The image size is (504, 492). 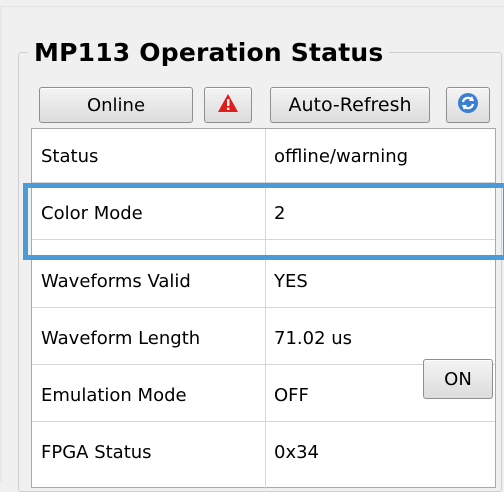 What do you see at coordinates (209, 53) in the screenshot?
I see `panel-title: MP113 Operation Status` at bounding box center [209, 53].